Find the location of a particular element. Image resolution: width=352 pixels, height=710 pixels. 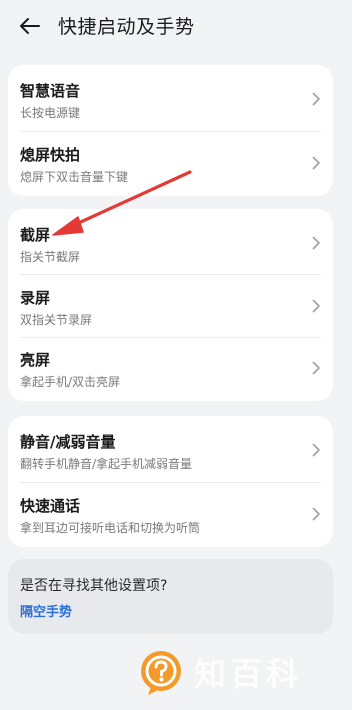

setting-row-screen-off-snapshot: 熄屏快拍 熄屏下双击音量下键 is located at coordinates (170, 163).